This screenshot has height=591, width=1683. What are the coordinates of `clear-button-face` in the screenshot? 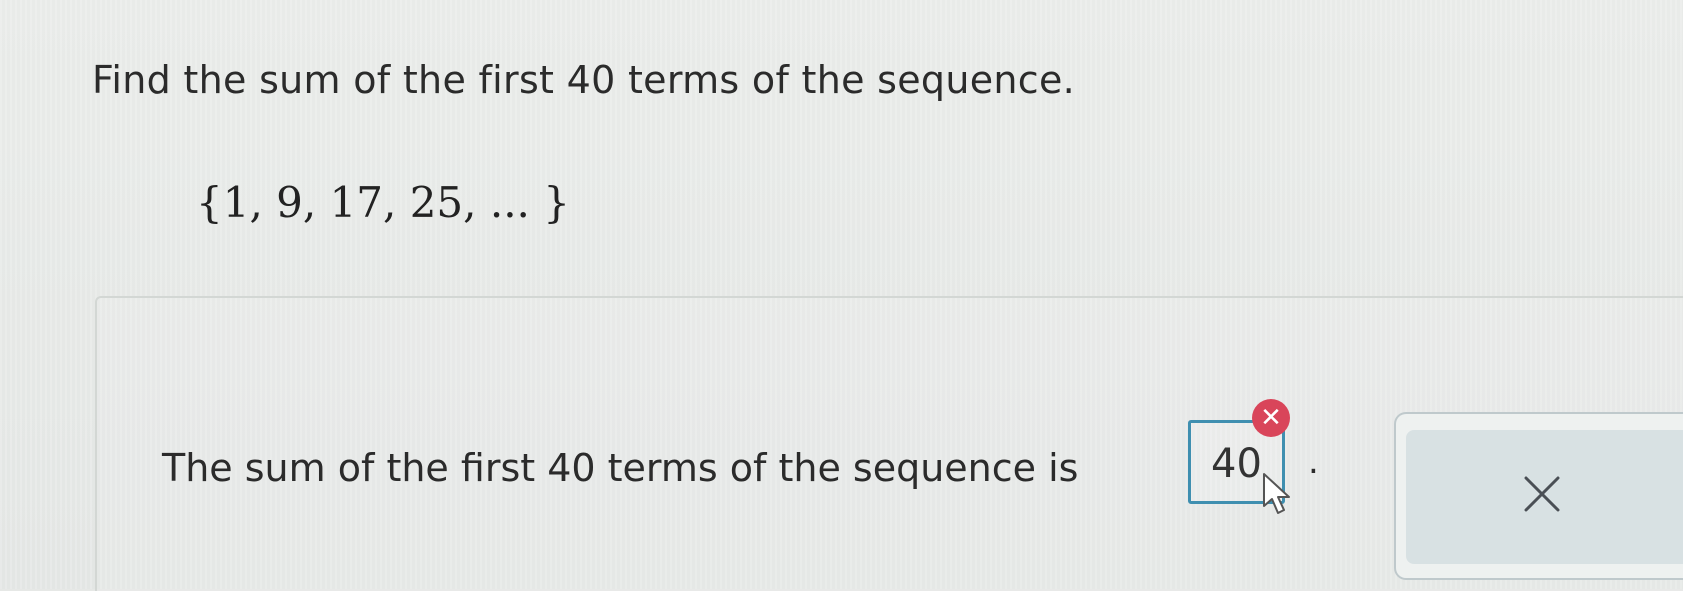 It's located at (1544, 497).